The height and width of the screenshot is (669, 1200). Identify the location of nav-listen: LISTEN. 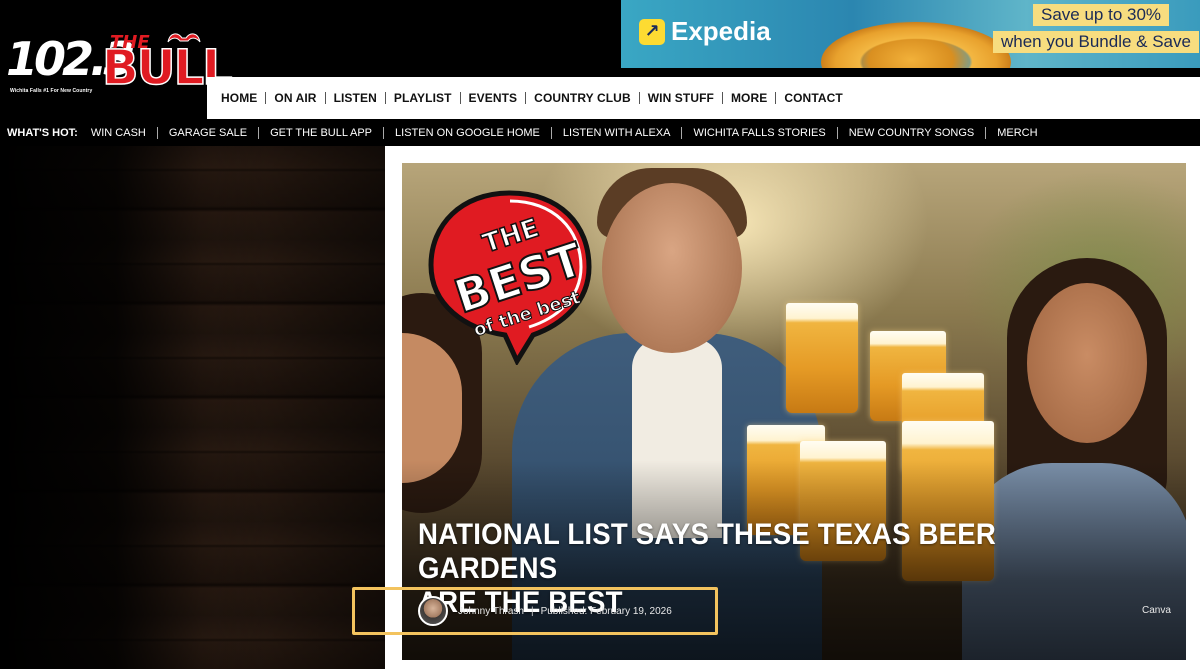
(355, 98).